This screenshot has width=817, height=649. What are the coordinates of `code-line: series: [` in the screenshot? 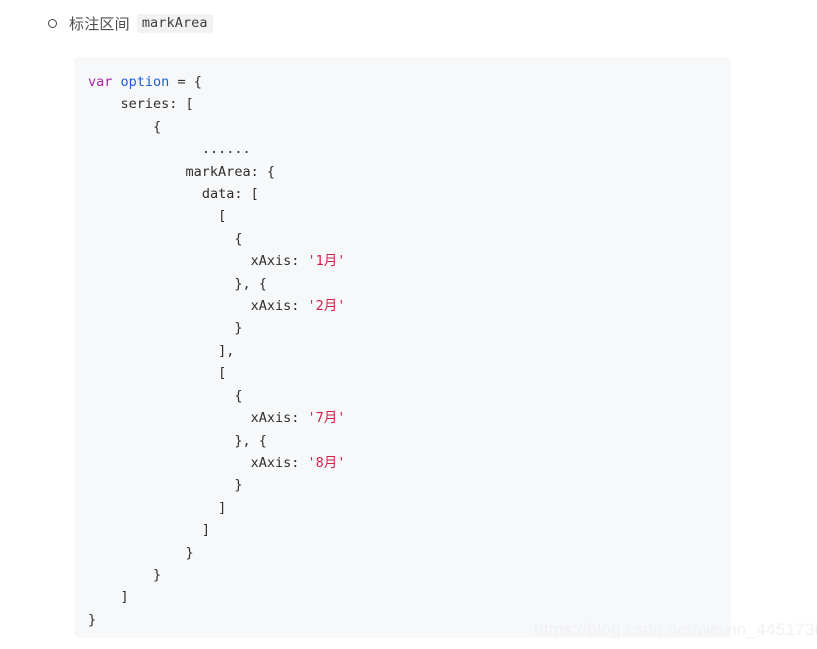 It's located at (402, 104).